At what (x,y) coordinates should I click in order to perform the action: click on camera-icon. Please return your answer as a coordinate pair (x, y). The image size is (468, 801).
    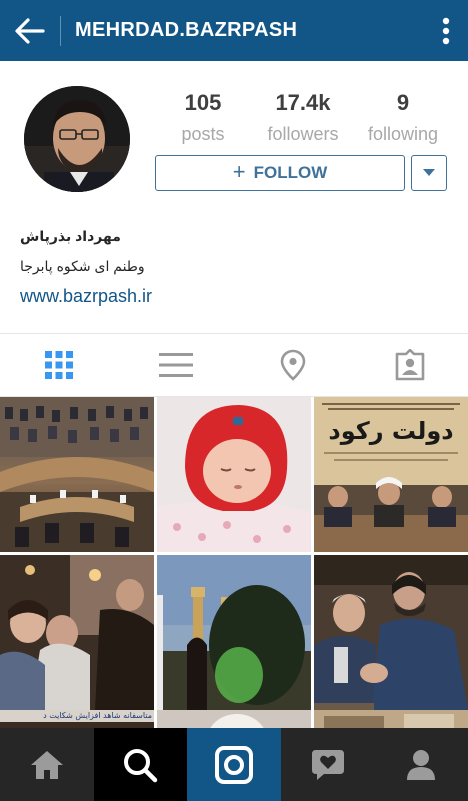
    Looking at the image, I should click on (233, 764).